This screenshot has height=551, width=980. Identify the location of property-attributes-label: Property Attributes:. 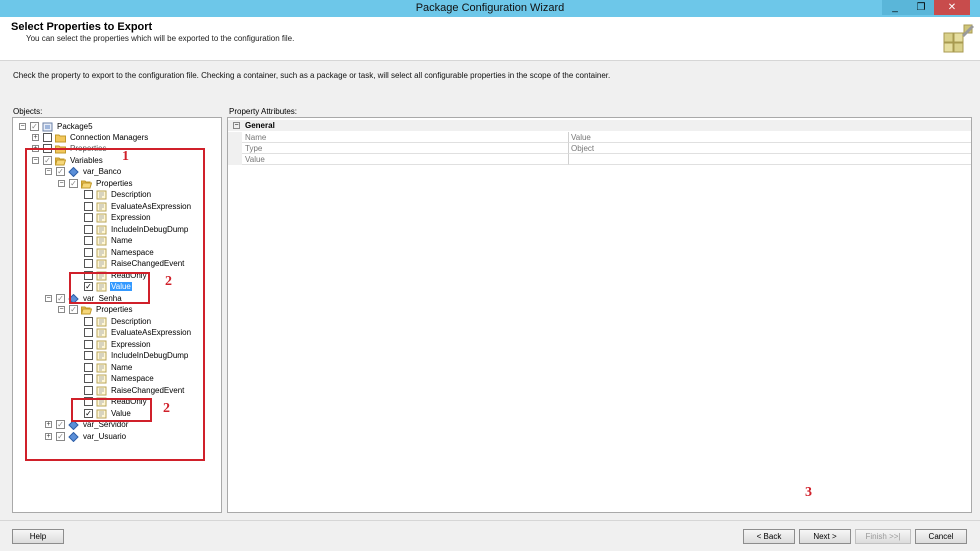
(263, 111).